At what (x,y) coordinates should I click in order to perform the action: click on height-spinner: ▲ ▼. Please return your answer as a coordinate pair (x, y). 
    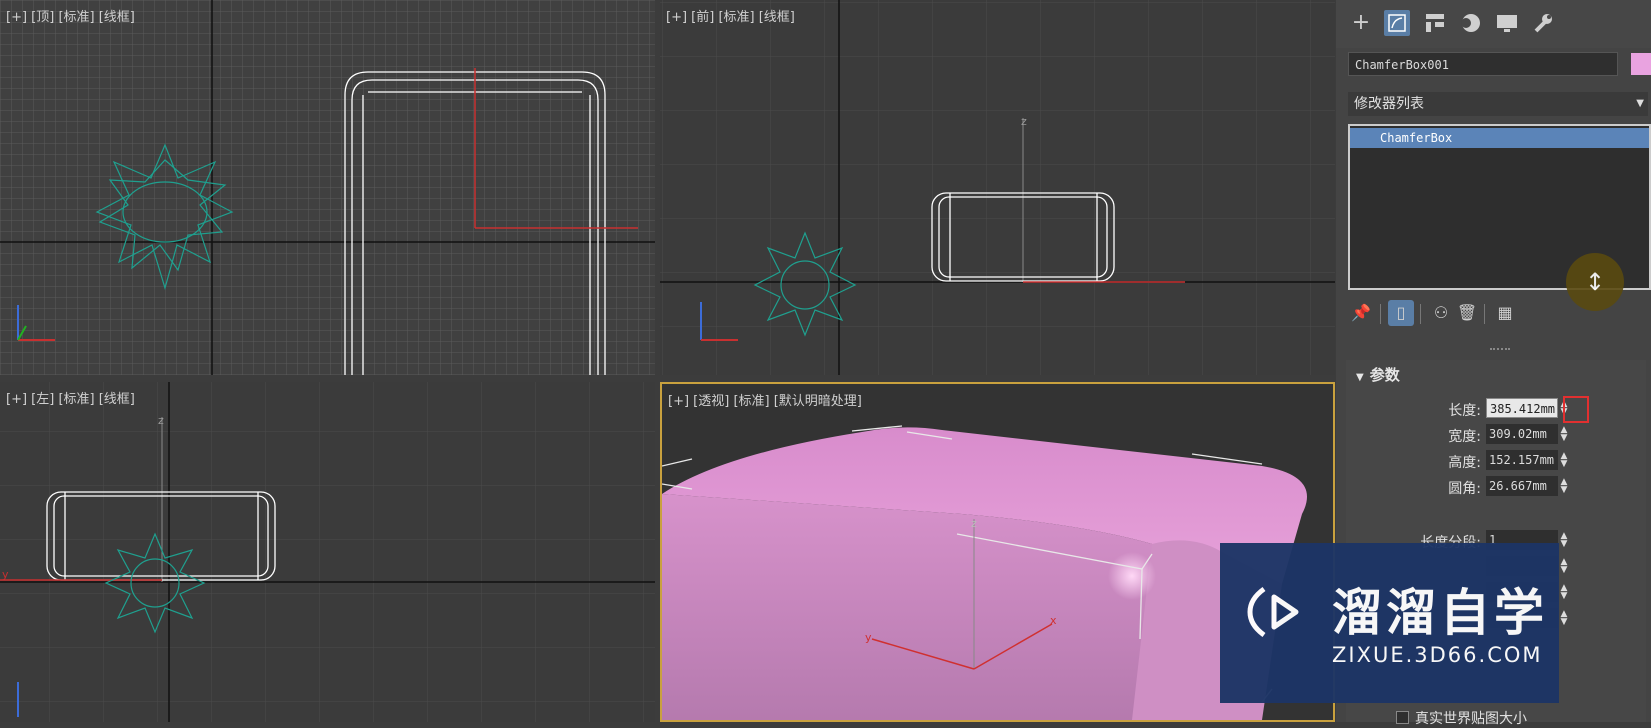
    Looking at the image, I should click on (1564, 460).